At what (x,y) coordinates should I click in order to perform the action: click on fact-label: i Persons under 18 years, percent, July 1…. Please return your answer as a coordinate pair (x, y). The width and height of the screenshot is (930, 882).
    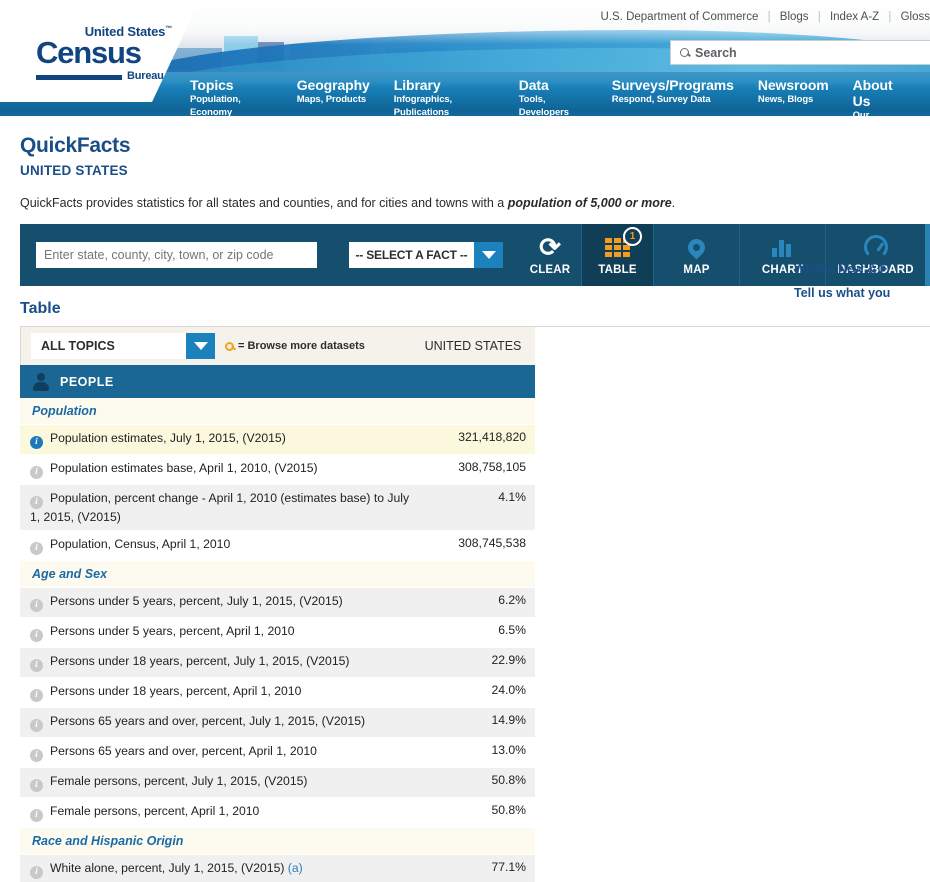
    Looking at the image, I should click on (220, 662).